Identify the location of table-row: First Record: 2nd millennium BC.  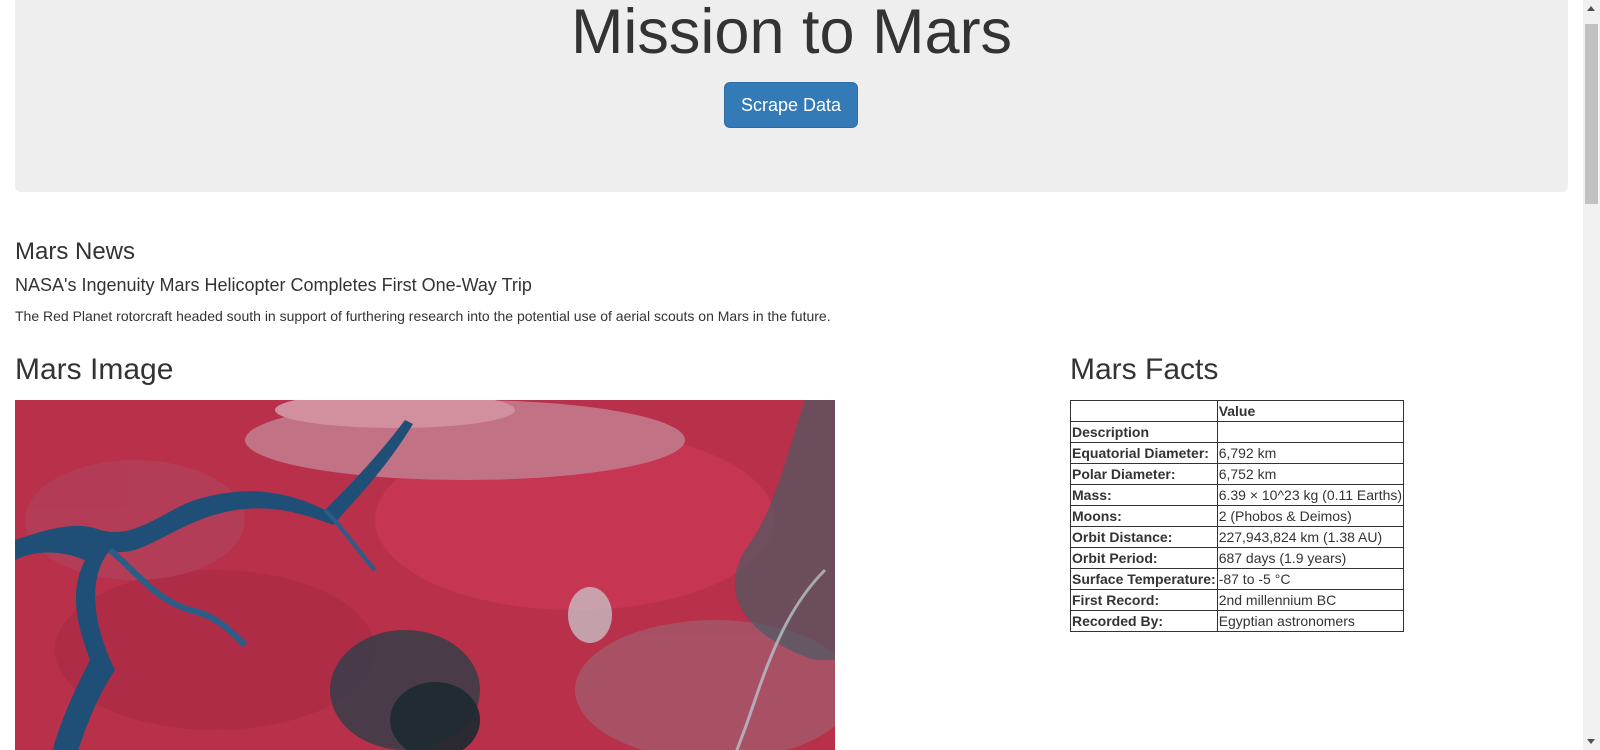
(1237, 600).